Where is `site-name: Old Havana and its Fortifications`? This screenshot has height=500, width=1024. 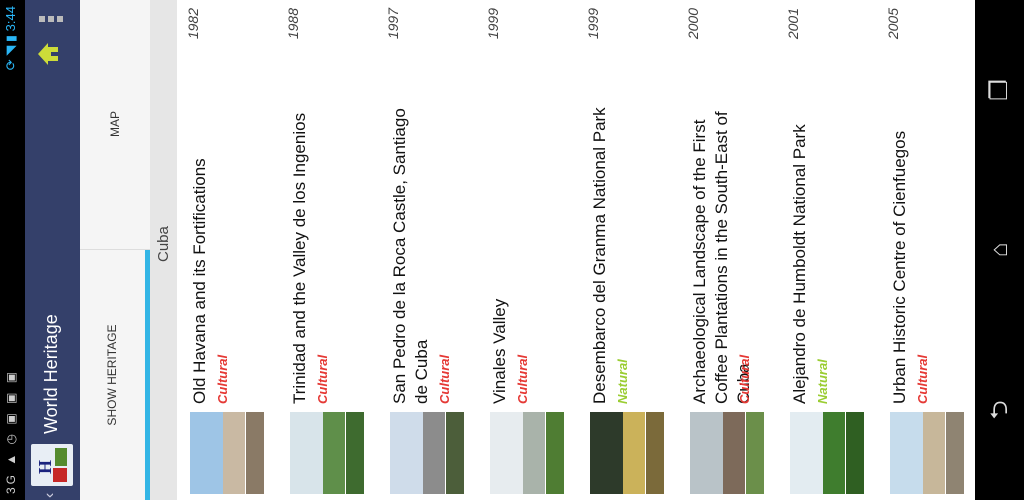 site-name: Old Havana and its Fortifications is located at coordinates (199, 281).